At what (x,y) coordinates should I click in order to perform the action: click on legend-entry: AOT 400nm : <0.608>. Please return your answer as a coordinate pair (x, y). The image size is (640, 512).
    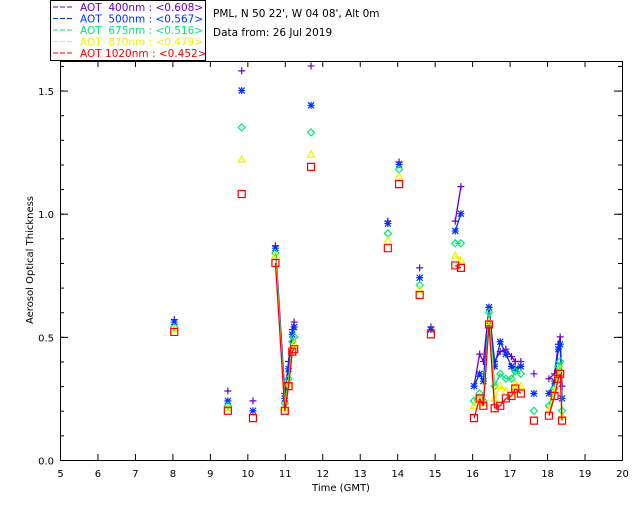
    Looking at the image, I should click on (141, 8).